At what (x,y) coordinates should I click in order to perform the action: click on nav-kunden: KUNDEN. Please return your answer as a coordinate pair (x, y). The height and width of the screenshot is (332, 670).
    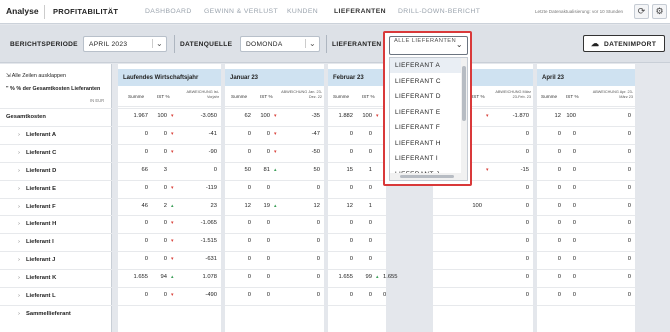
    Looking at the image, I should click on (302, 11).